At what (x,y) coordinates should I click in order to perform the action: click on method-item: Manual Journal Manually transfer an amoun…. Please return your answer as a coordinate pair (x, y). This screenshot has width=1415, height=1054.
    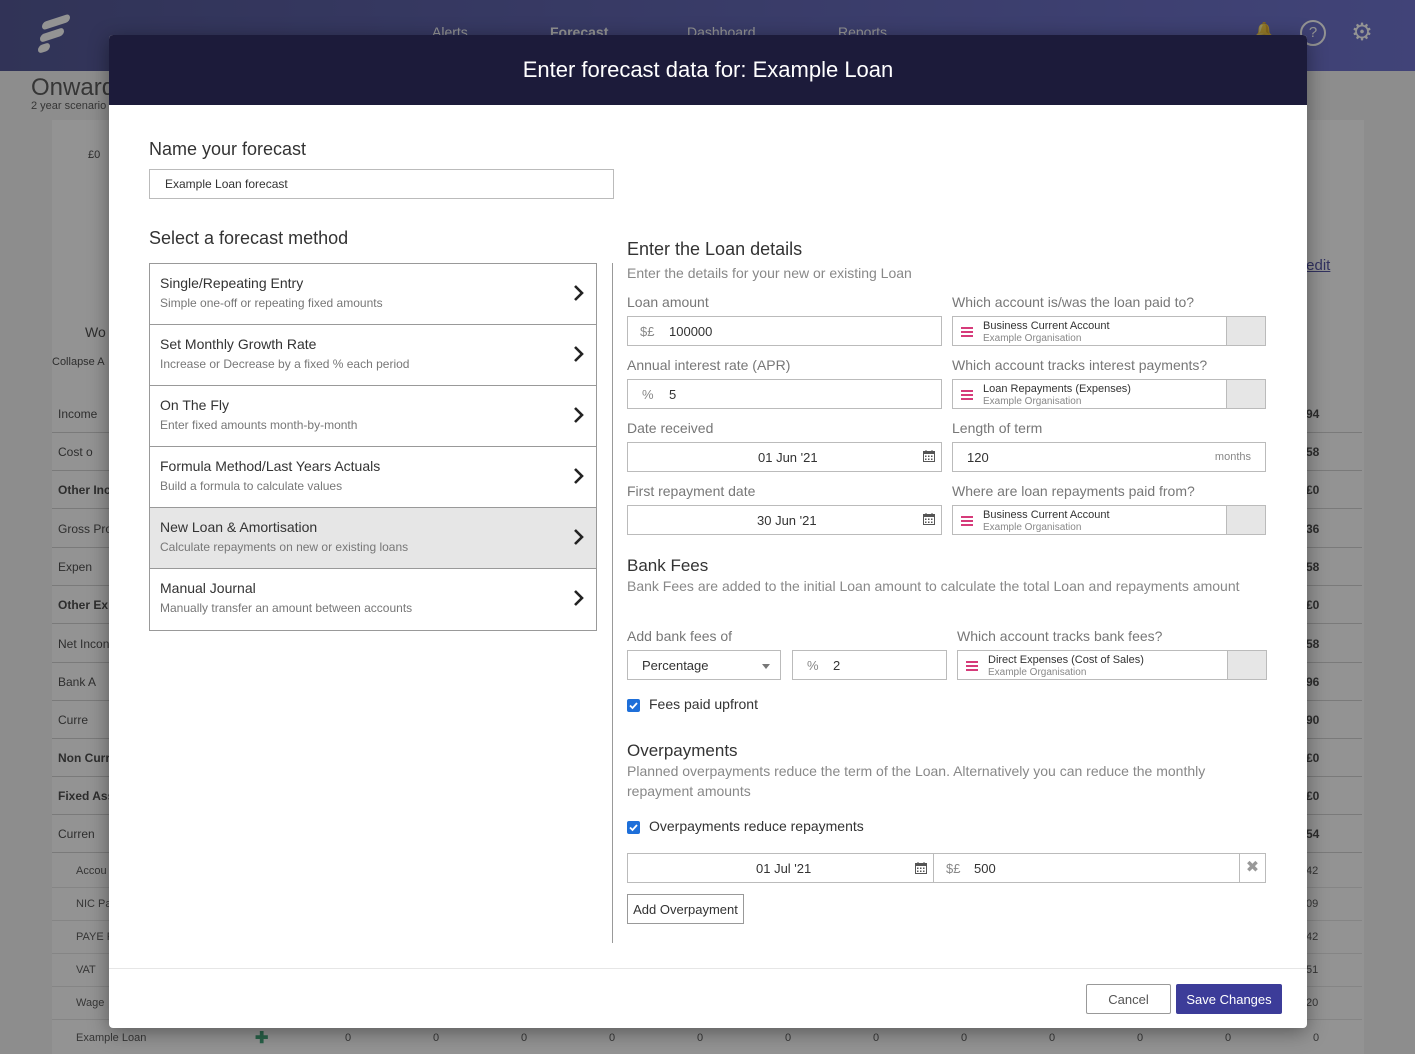
    Looking at the image, I should click on (373, 599).